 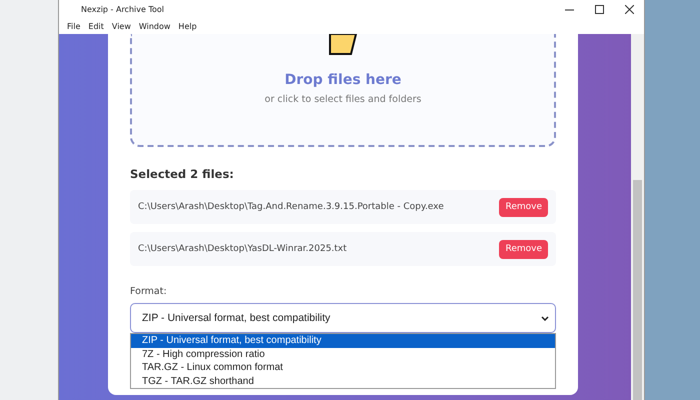 I want to click on dropdown-option: ZIP - Universal format, best compatibility, so click(x=343, y=341).